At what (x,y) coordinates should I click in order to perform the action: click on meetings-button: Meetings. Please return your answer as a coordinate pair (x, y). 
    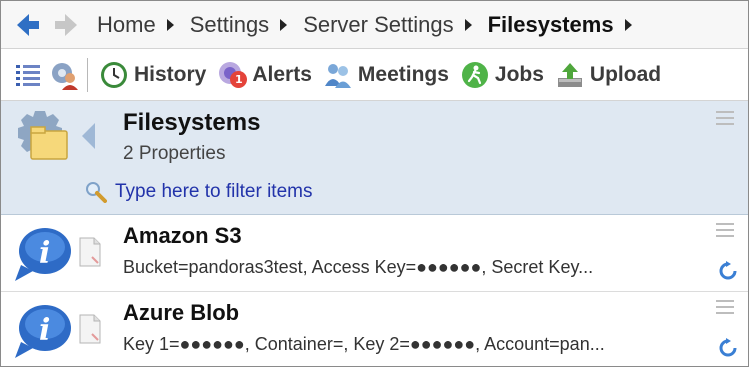
    Looking at the image, I should click on (385, 75).